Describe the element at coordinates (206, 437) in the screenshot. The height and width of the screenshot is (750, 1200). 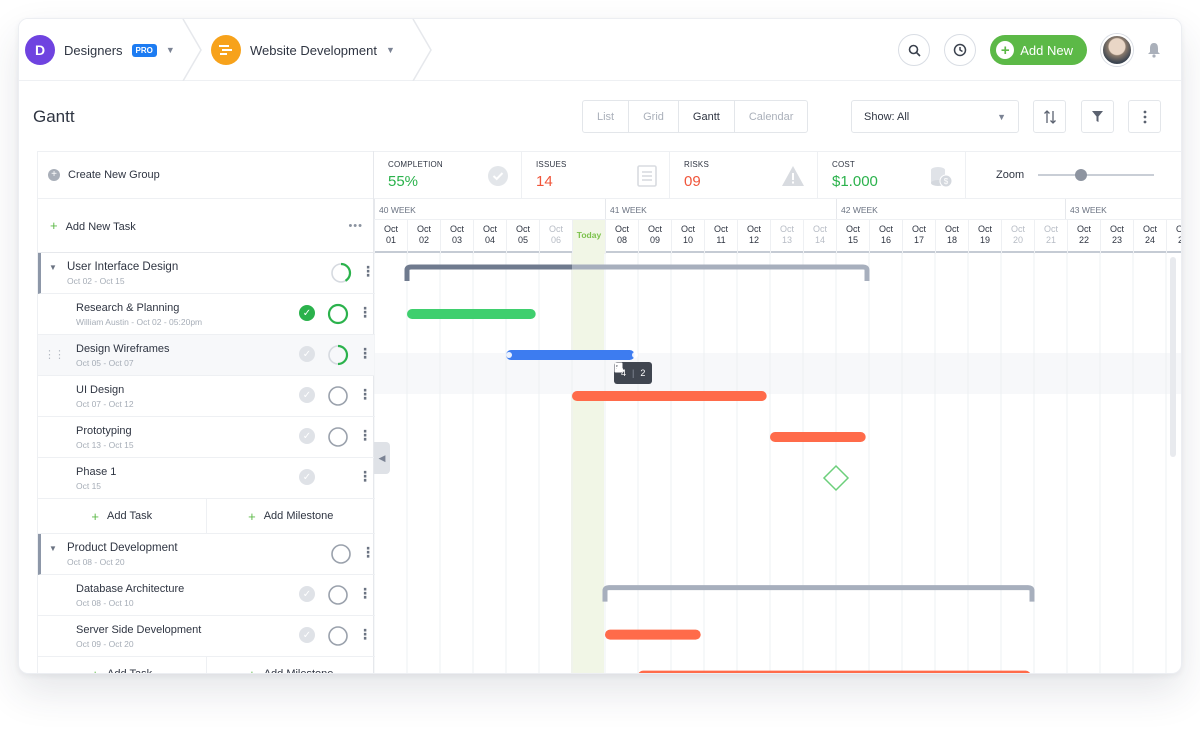
I see `task-row: Prototyping Oct 13 - Oct 15 ✓ ⋮` at that location.